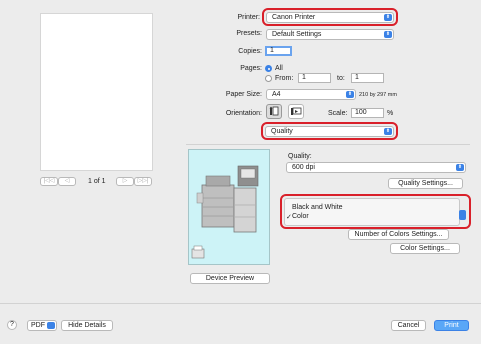 This screenshot has width=481, height=344. What do you see at coordinates (96, 92) in the screenshot?
I see `page-preview` at bounding box center [96, 92].